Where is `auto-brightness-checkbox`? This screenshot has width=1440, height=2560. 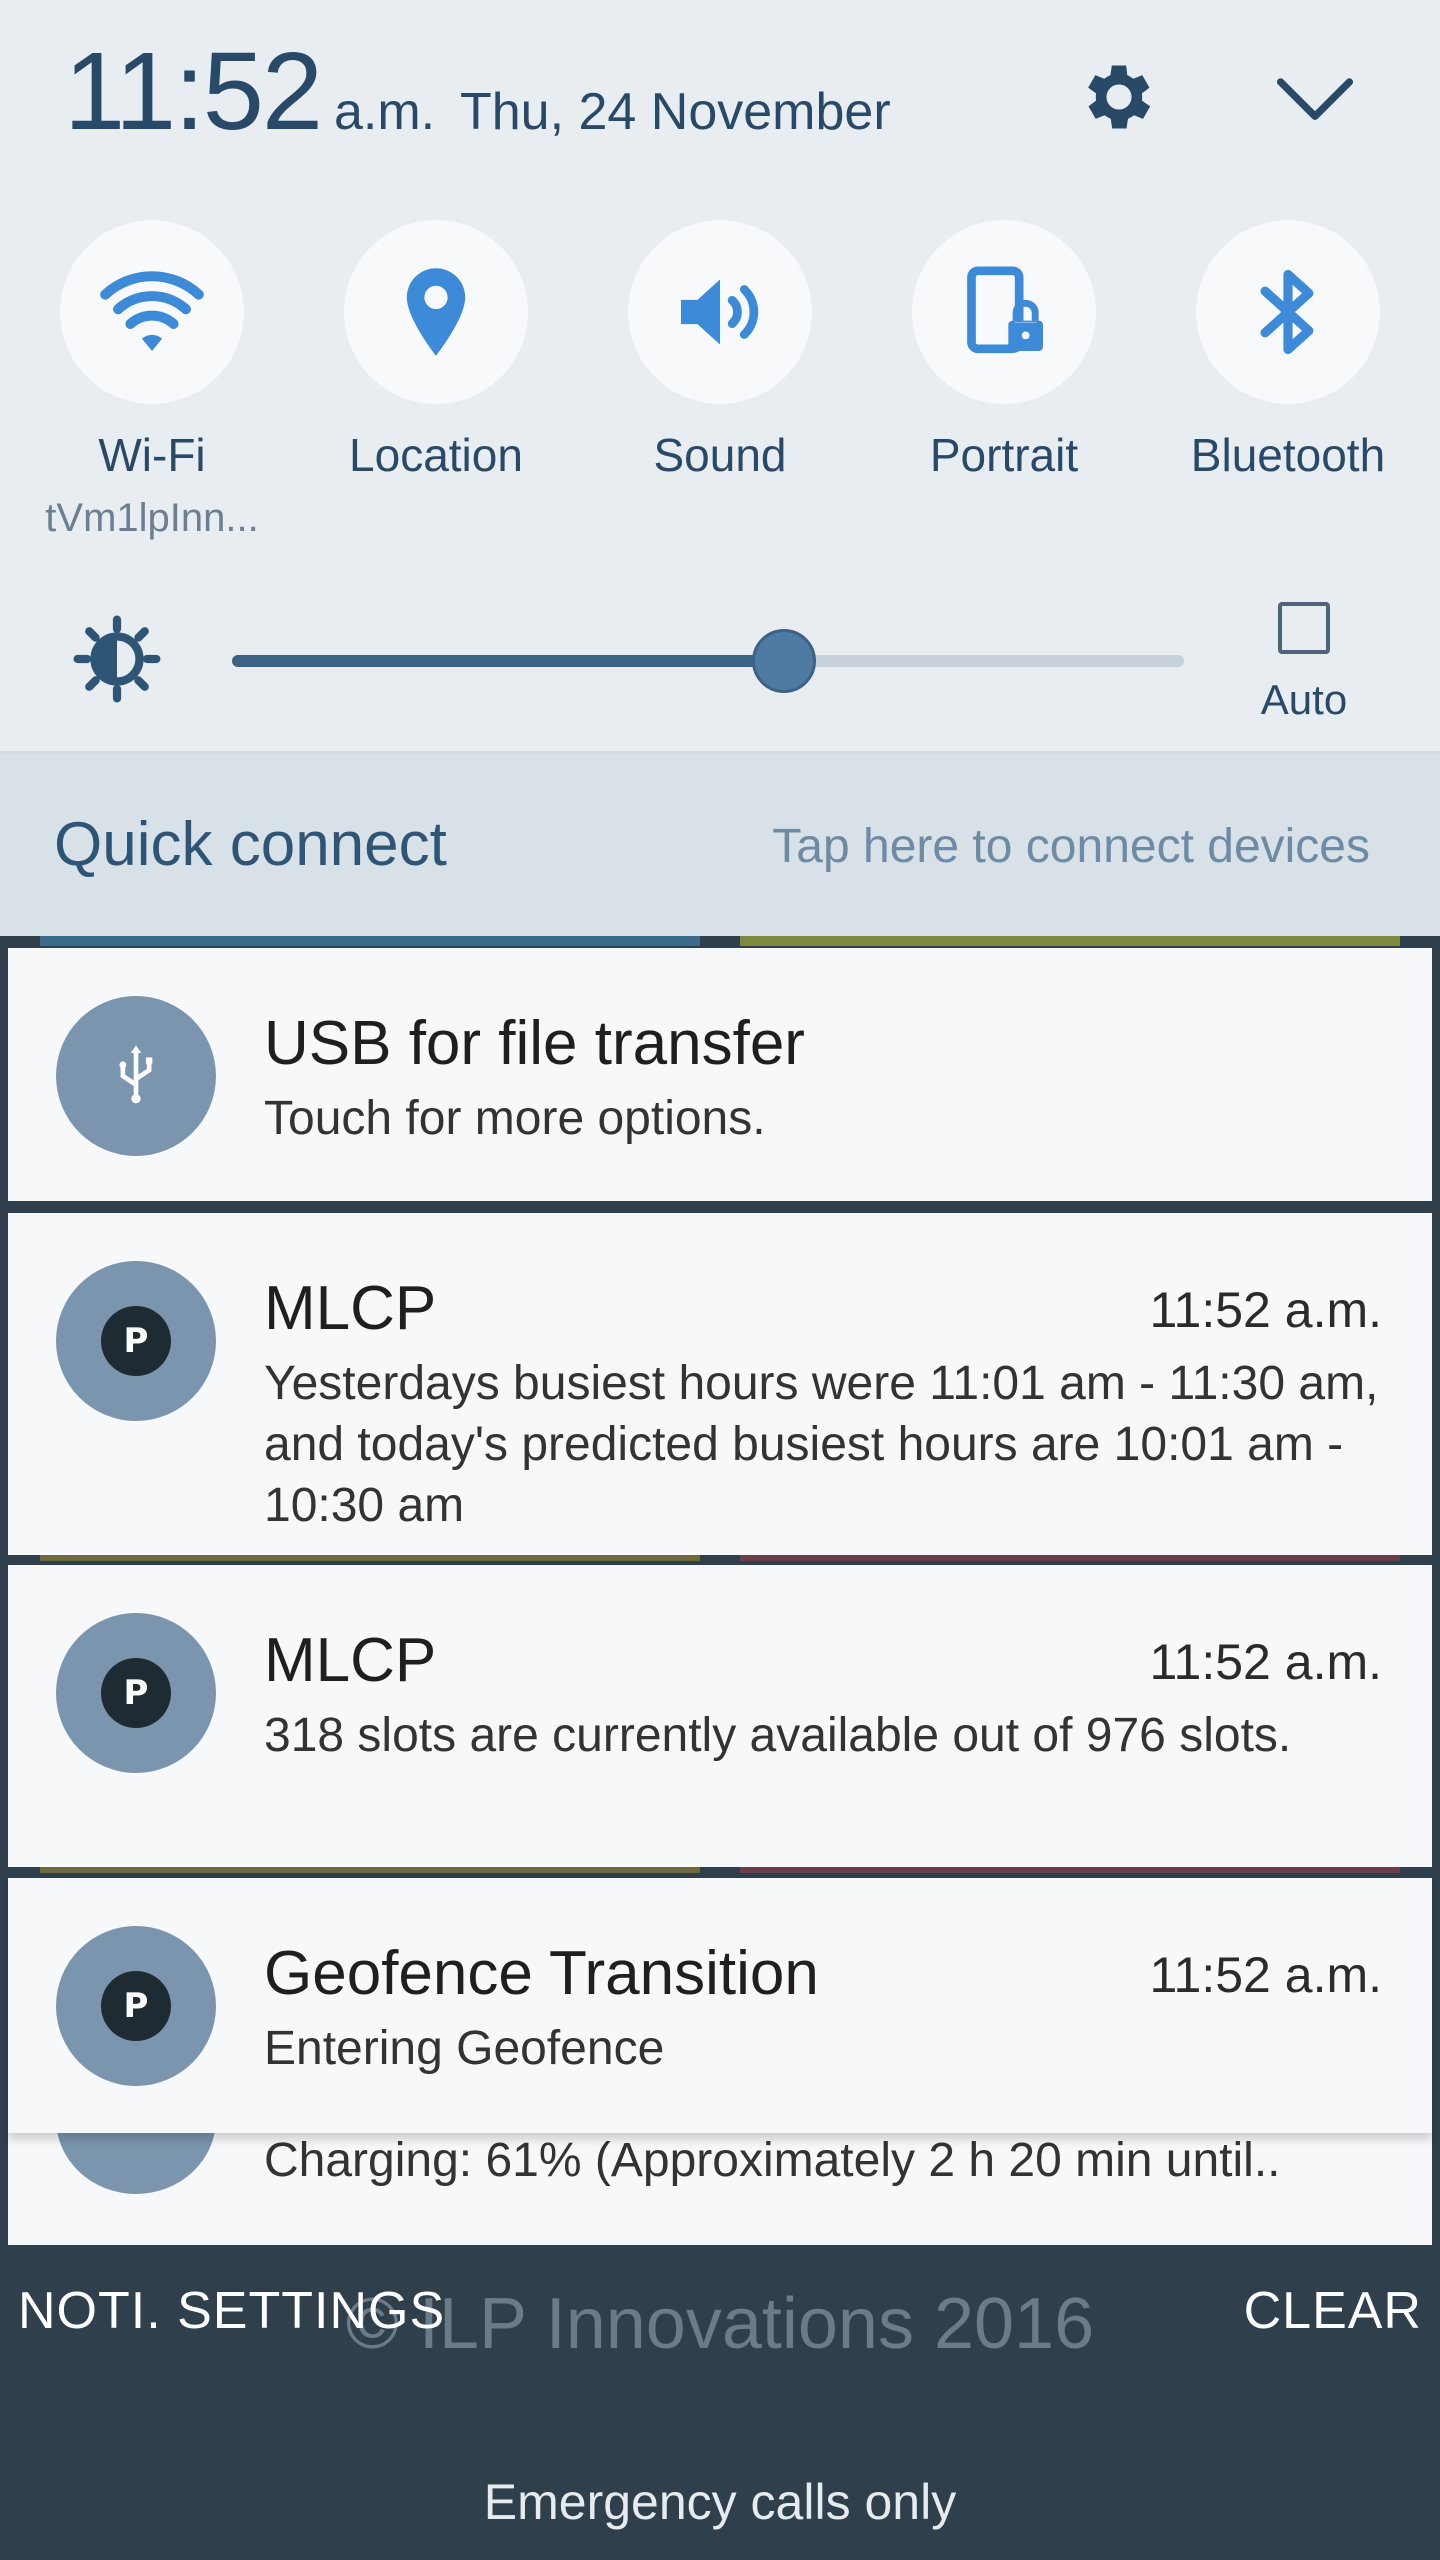
auto-brightness-checkbox is located at coordinates (1304, 628).